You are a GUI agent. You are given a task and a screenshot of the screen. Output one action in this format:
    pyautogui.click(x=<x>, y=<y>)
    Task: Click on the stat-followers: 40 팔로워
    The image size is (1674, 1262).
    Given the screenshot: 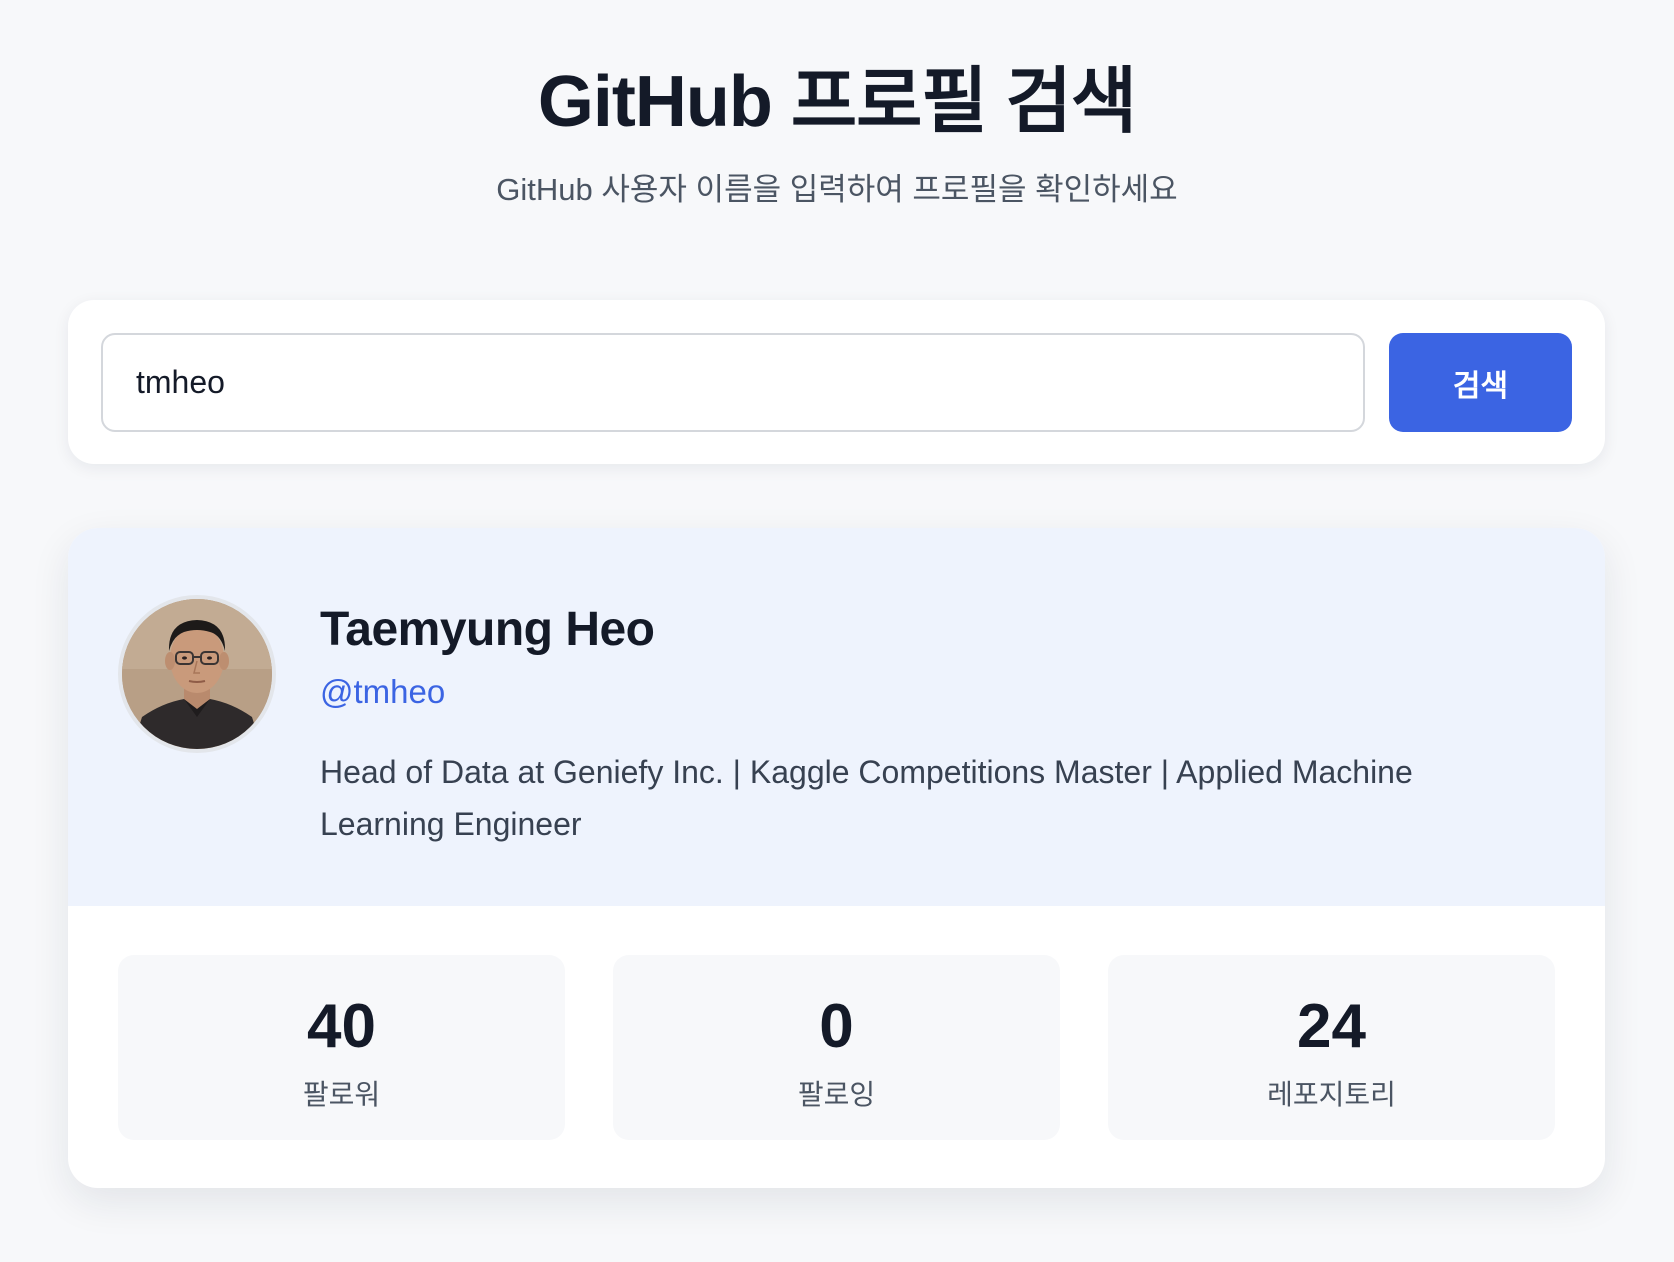 What is the action you would take?
    pyautogui.click(x=341, y=1047)
    